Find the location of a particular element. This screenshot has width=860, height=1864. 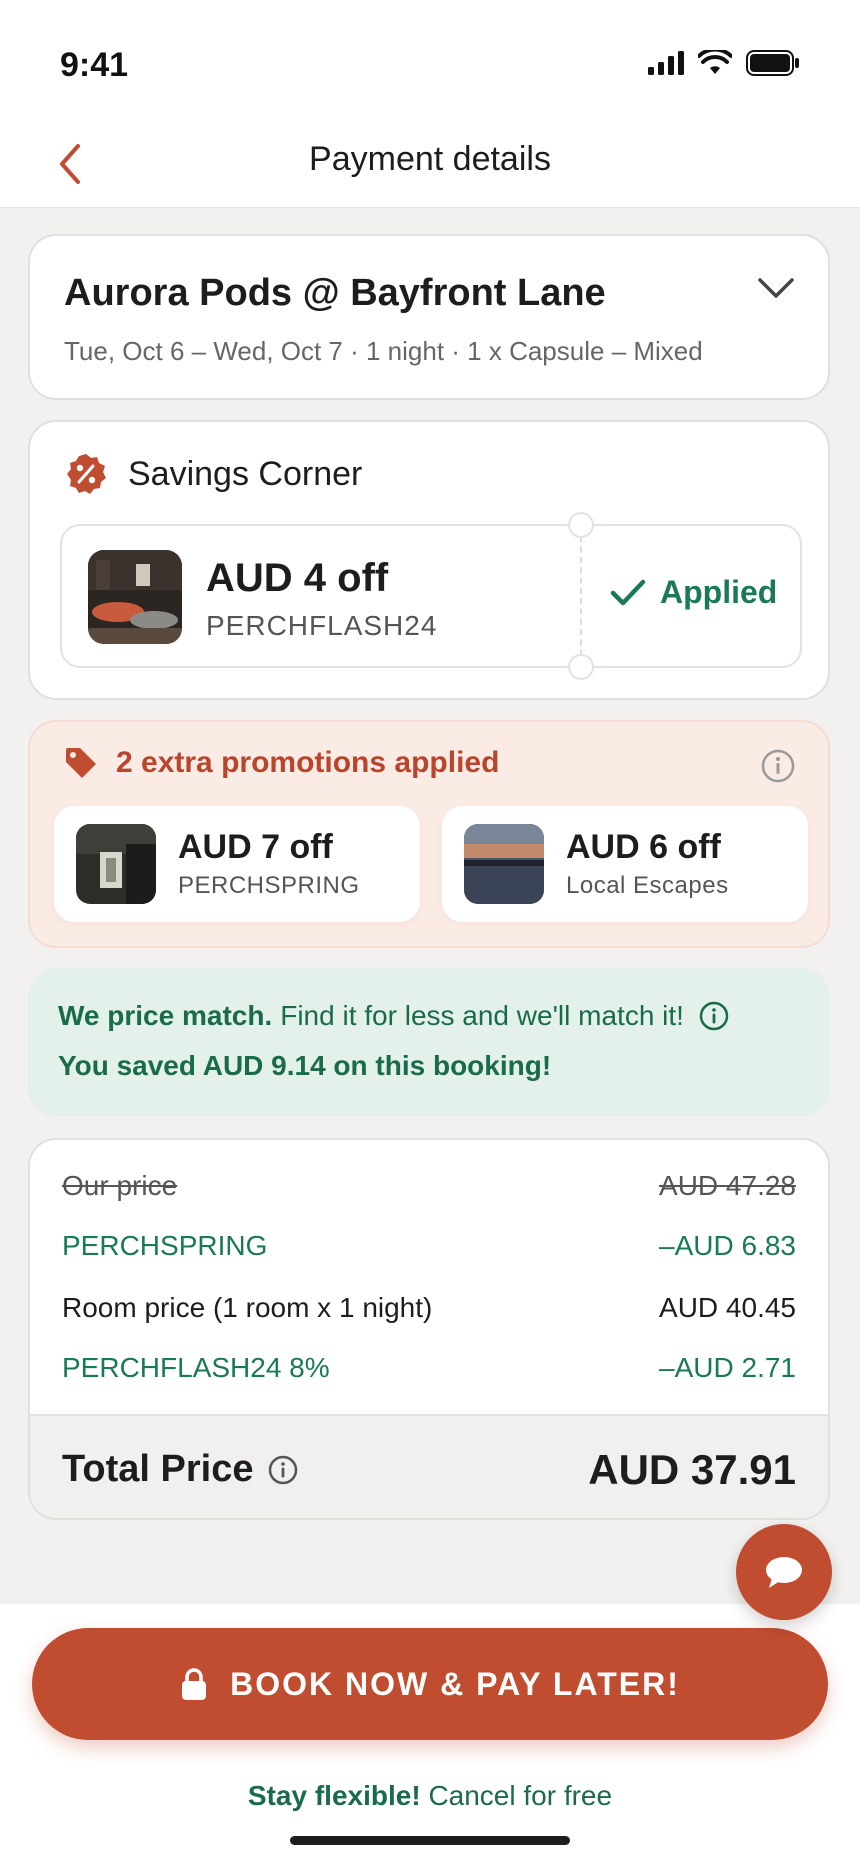

lock-icon is located at coordinates (194, 1684).